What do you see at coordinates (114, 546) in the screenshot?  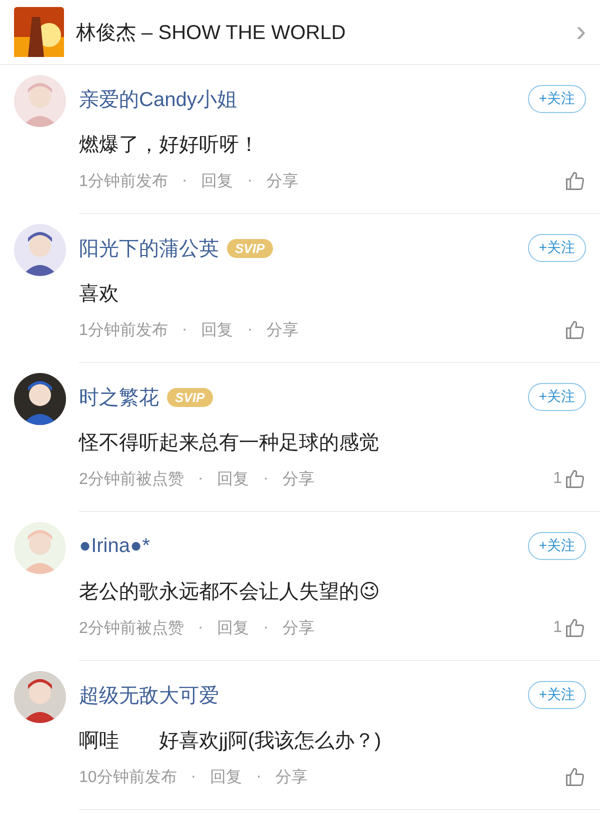 I see `user-name: ●Irina●*` at bounding box center [114, 546].